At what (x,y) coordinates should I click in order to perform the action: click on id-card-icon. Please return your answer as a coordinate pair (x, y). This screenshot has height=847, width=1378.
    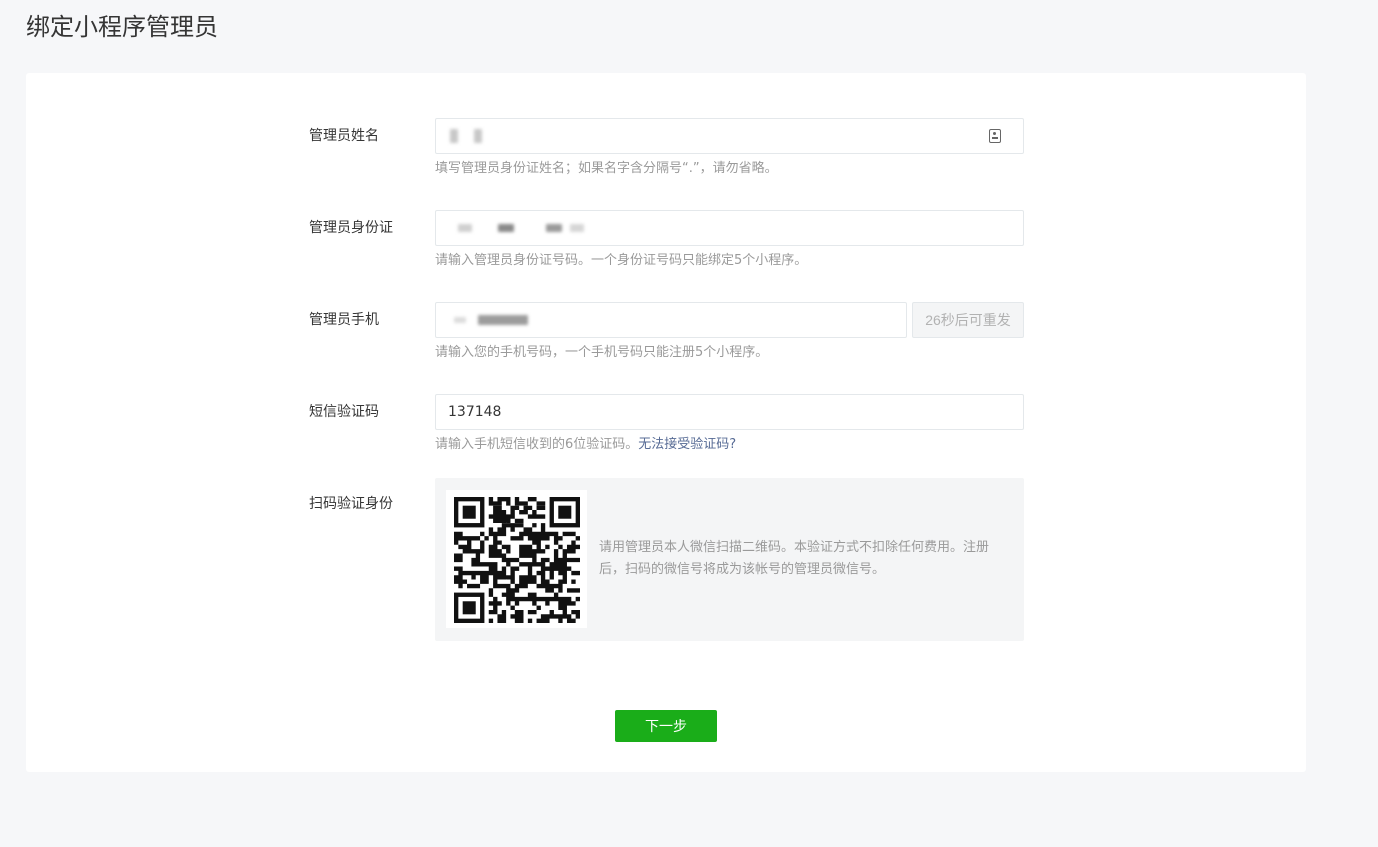
    Looking at the image, I should click on (995, 136).